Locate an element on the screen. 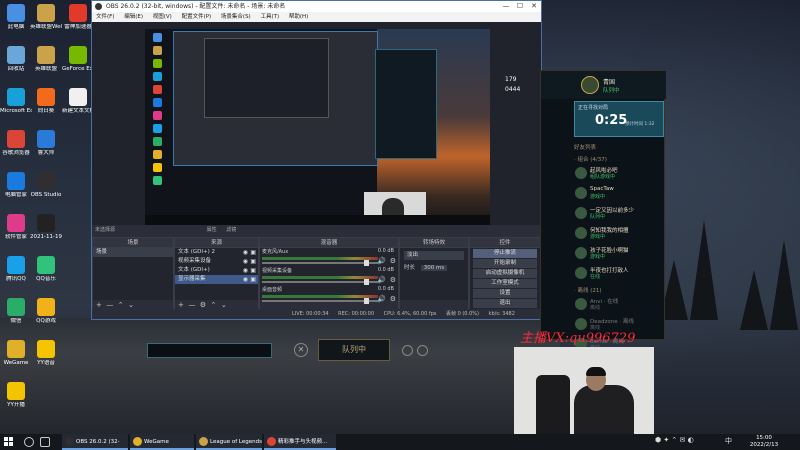  menu-help: 帮助(H) is located at coordinates (298, 17).